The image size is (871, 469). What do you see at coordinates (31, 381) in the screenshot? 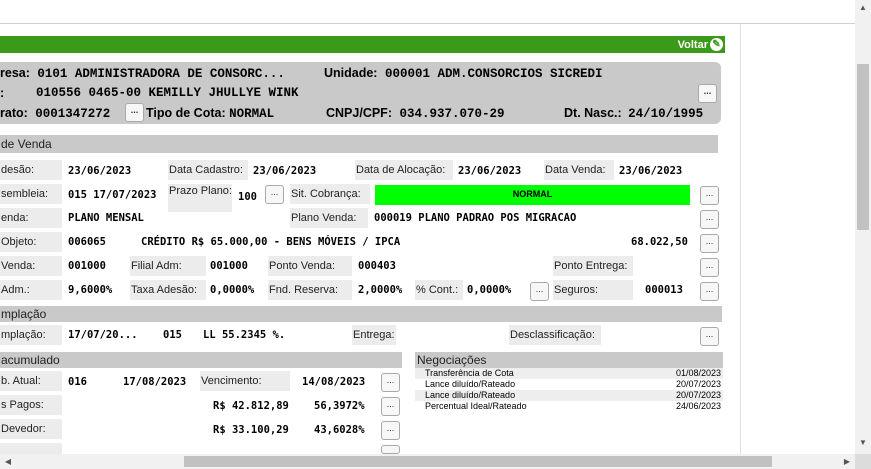
I see `atual-label: b. Atual:` at bounding box center [31, 381].